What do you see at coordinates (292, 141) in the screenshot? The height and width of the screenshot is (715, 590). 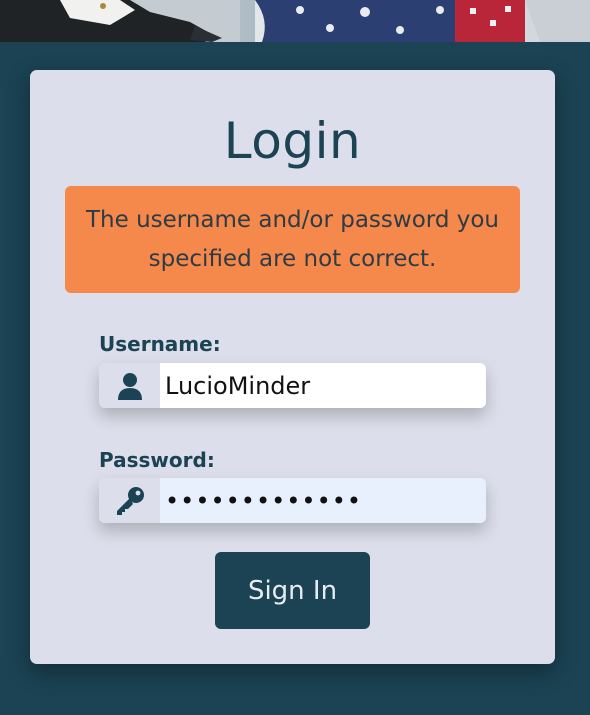 I see `page-title: Login` at bounding box center [292, 141].